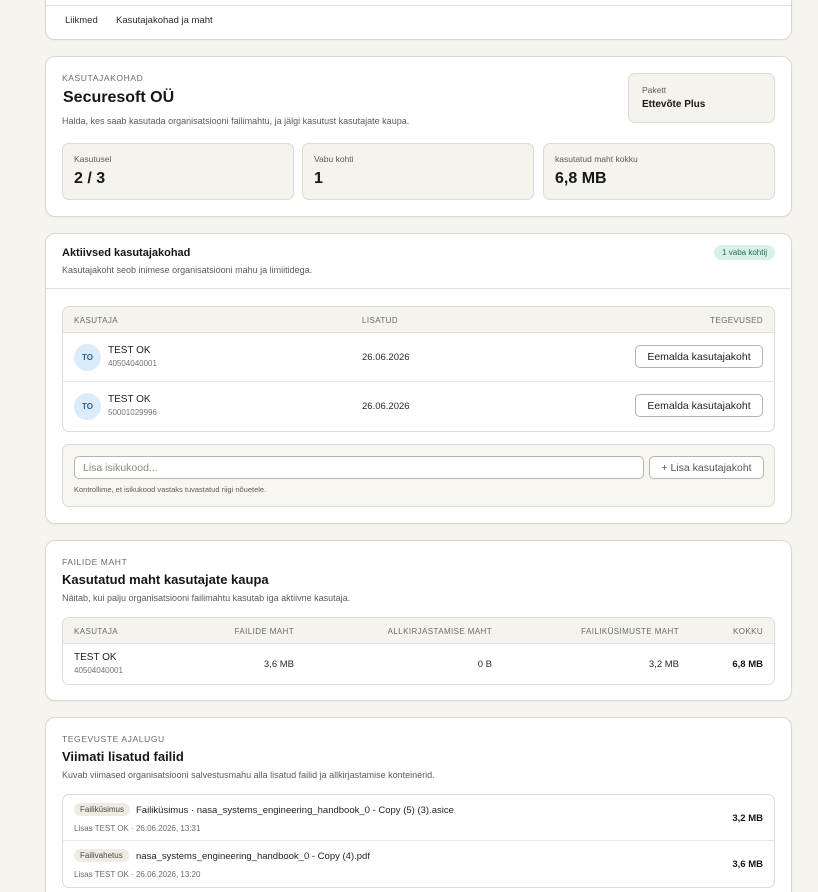 The image size is (818, 892). I want to click on package-value: Ettevõte Plus, so click(674, 104).